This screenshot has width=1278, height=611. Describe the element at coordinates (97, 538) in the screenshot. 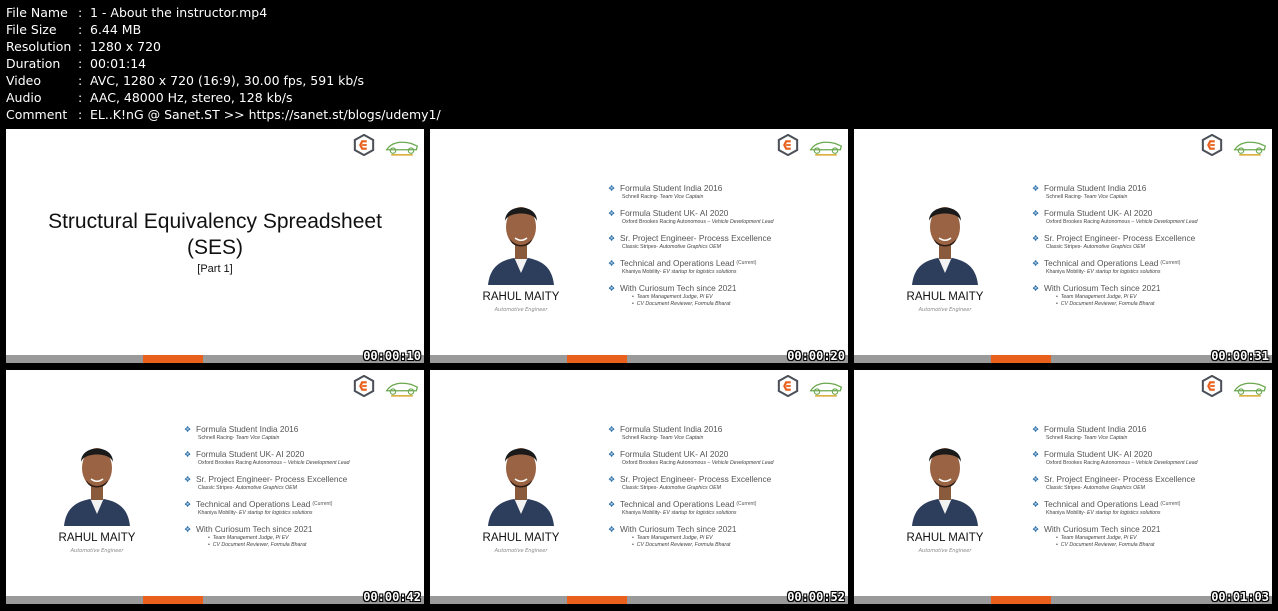

I see `instructor-name: RAHUL MAITY` at that location.